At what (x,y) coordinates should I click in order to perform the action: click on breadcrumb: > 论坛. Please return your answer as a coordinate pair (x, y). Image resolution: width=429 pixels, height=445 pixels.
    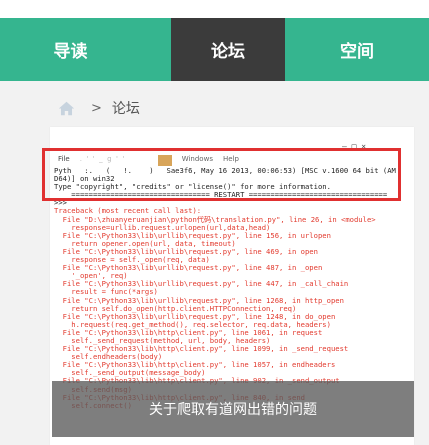
    Looking at the image, I should click on (99, 108).